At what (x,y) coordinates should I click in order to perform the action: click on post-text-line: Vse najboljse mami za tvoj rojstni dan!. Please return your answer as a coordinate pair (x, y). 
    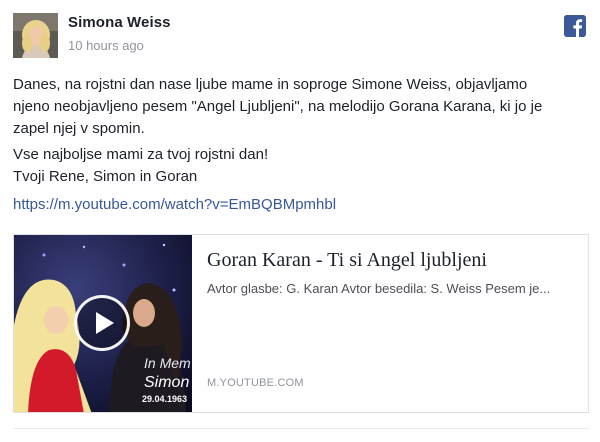
    Looking at the image, I should click on (141, 154).